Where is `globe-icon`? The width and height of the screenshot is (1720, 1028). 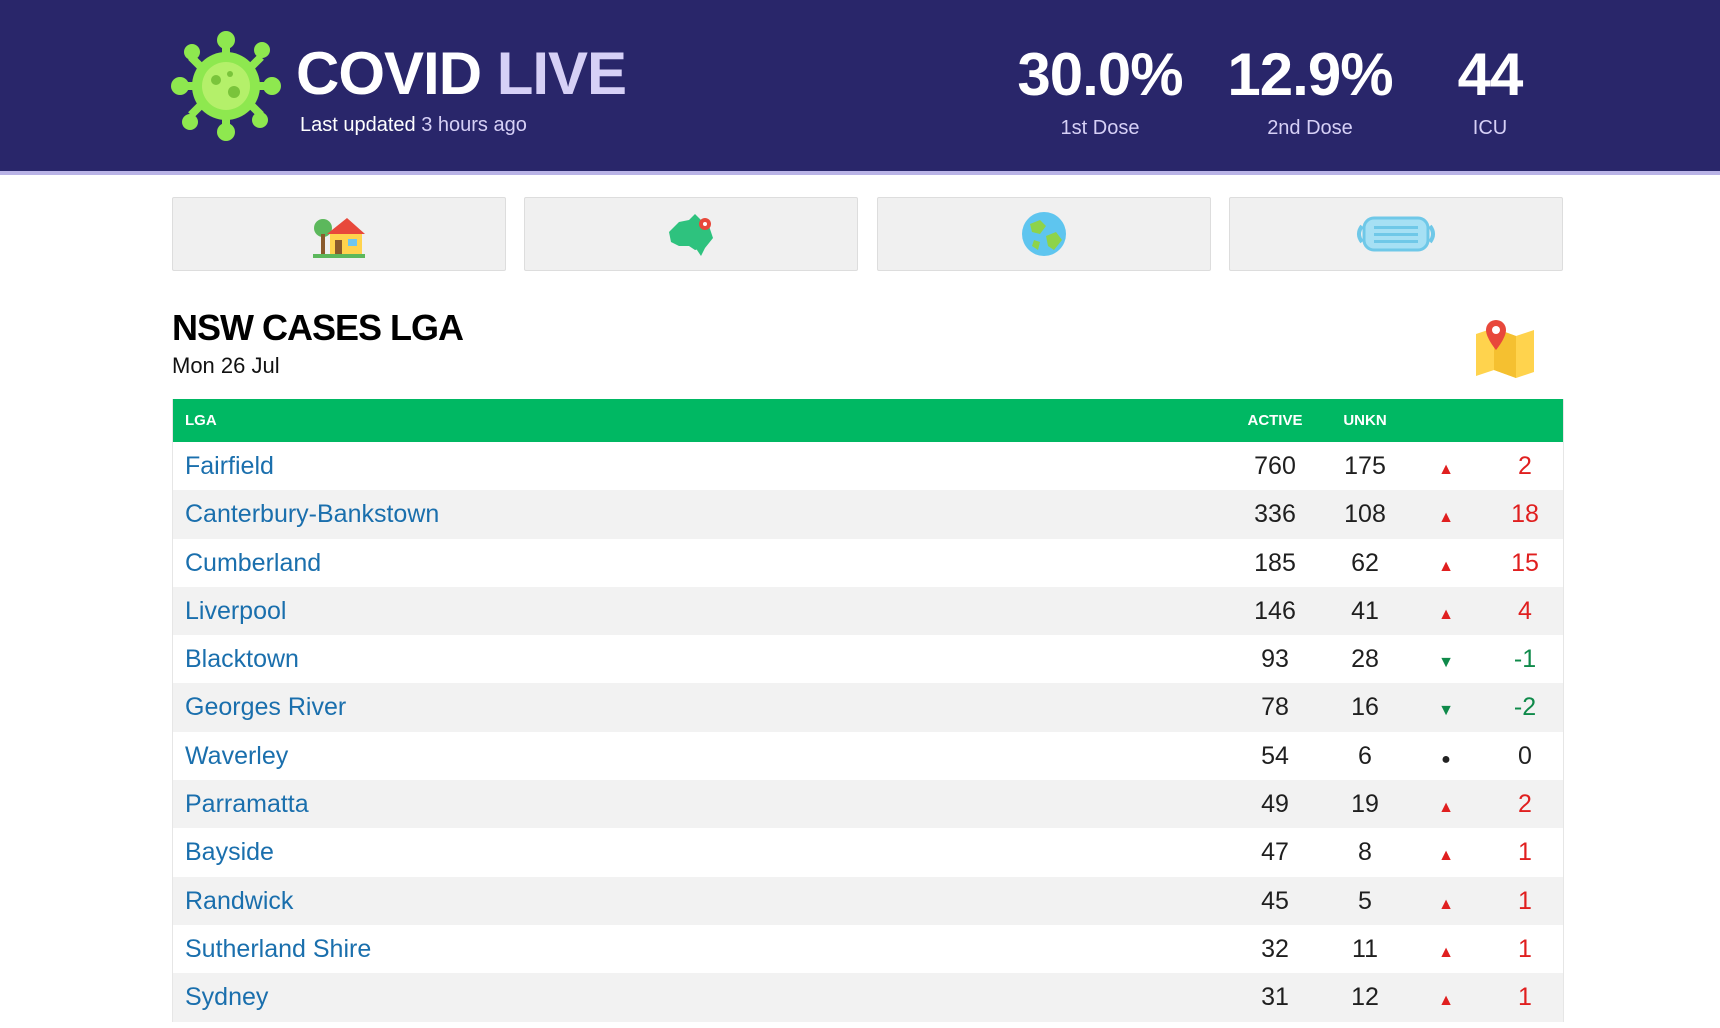 globe-icon is located at coordinates (1044, 234).